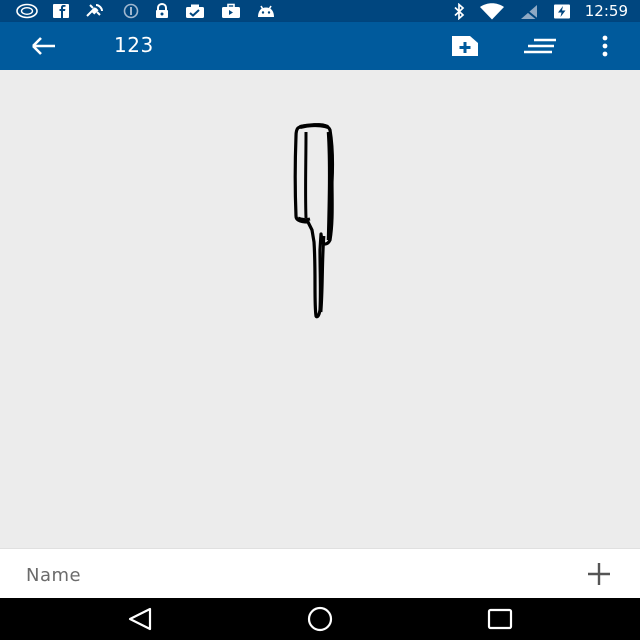 The width and height of the screenshot is (640, 640). I want to click on add-document-icon, so click(465, 46).